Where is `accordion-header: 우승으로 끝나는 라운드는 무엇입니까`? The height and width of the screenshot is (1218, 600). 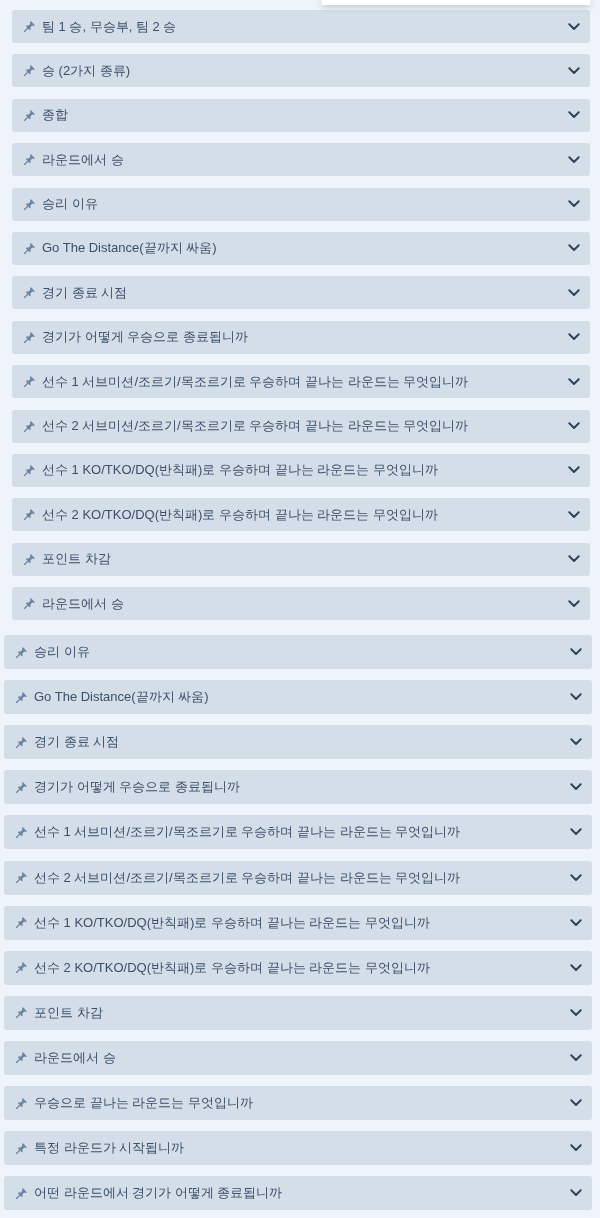 accordion-header: 우승으로 끝나는 라운드는 무엇입니까 is located at coordinates (298, 1103).